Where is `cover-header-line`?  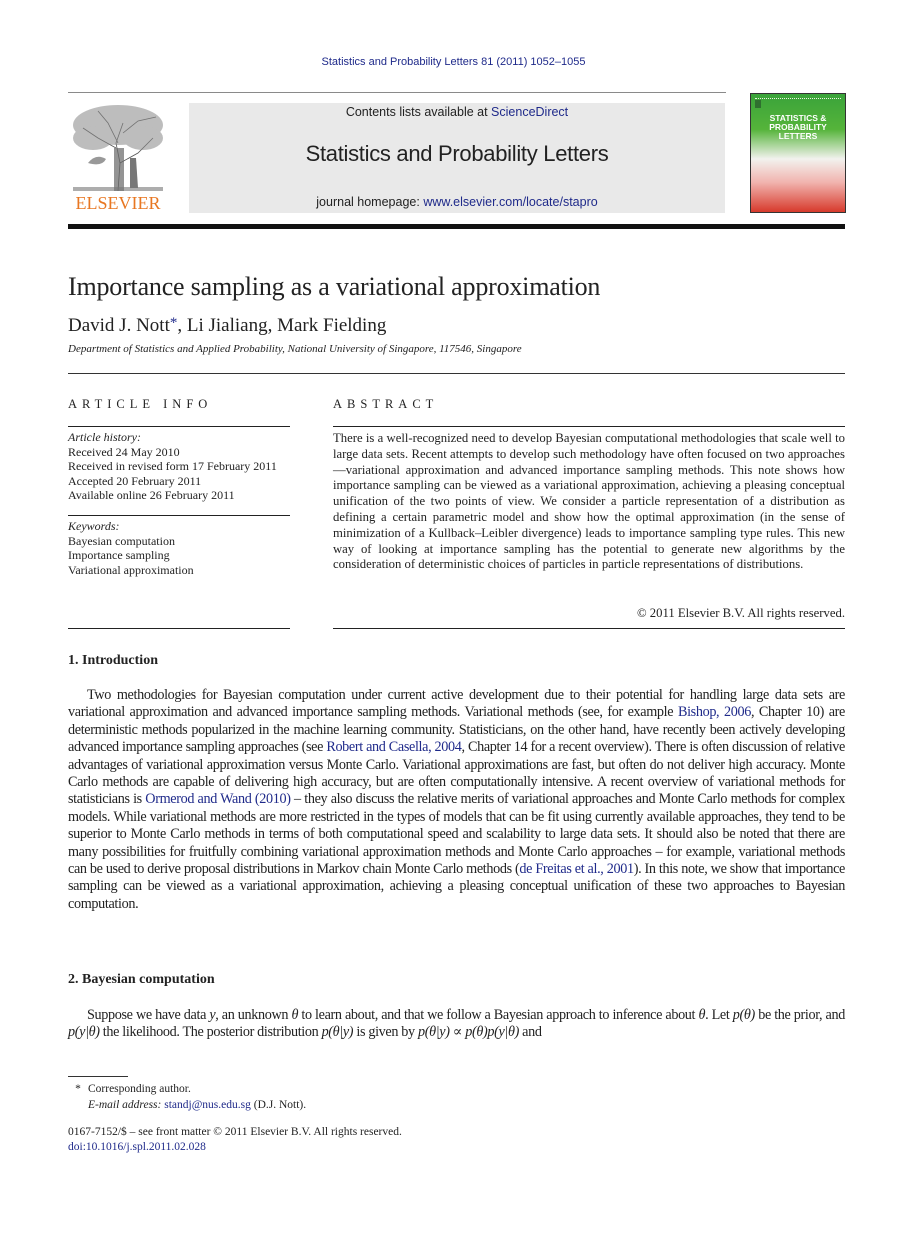
cover-header-line is located at coordinates (798, 100).